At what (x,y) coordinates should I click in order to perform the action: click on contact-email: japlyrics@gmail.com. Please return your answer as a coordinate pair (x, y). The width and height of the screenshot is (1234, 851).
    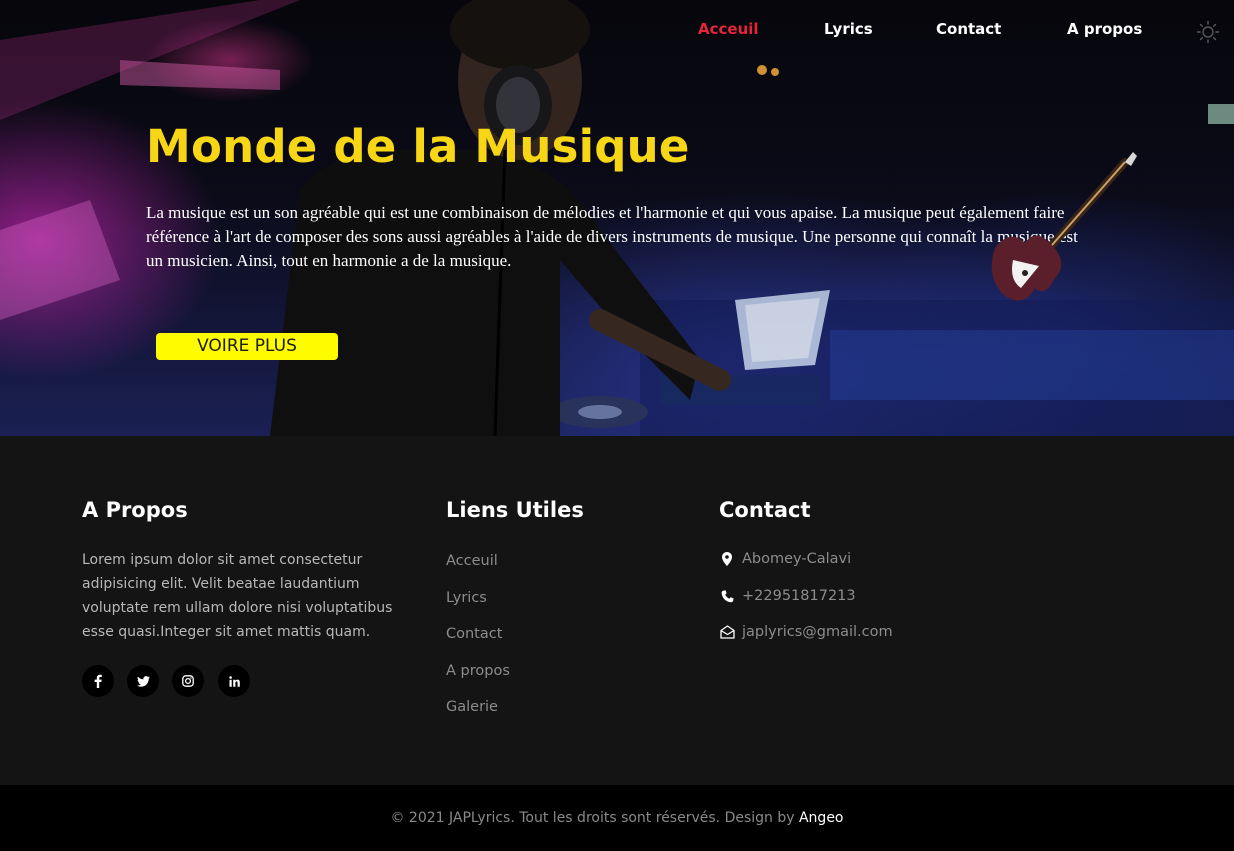
    Looking at the image, I should click on (806, 632).